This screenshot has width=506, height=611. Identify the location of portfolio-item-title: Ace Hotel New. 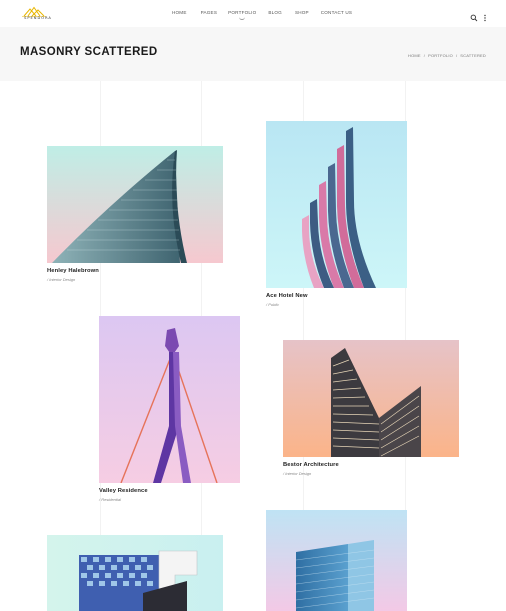
(336, 296).